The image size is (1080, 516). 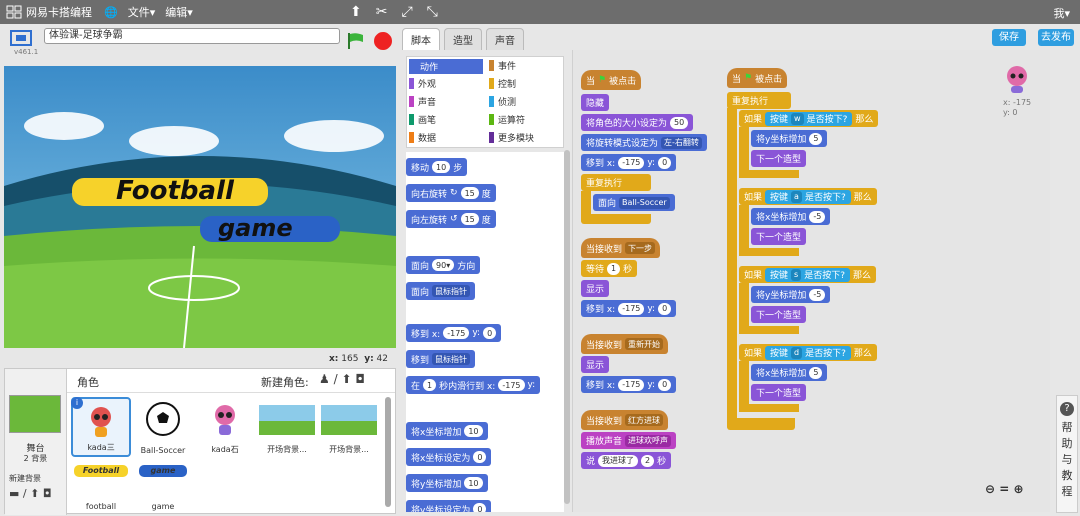 I want to click on block-glide: 在 1 秒内滑行到 x: -175 y:, so click(x=473, y=385).